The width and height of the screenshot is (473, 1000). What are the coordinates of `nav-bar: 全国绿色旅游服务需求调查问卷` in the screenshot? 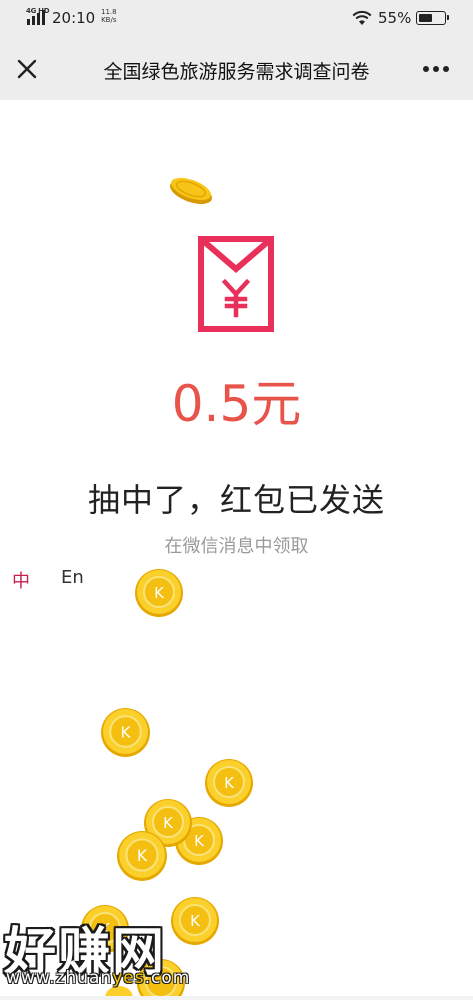 It's located at (236, 69).